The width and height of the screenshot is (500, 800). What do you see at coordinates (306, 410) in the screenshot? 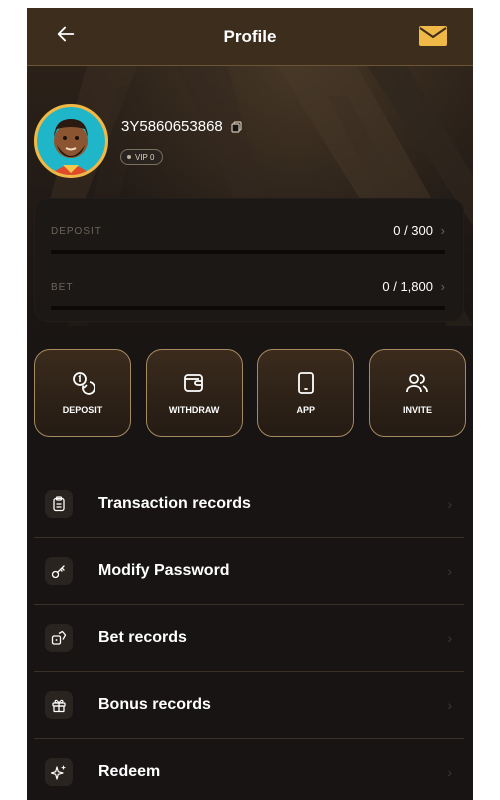
I see `app-label: APP` at bounding box center [306, 410].